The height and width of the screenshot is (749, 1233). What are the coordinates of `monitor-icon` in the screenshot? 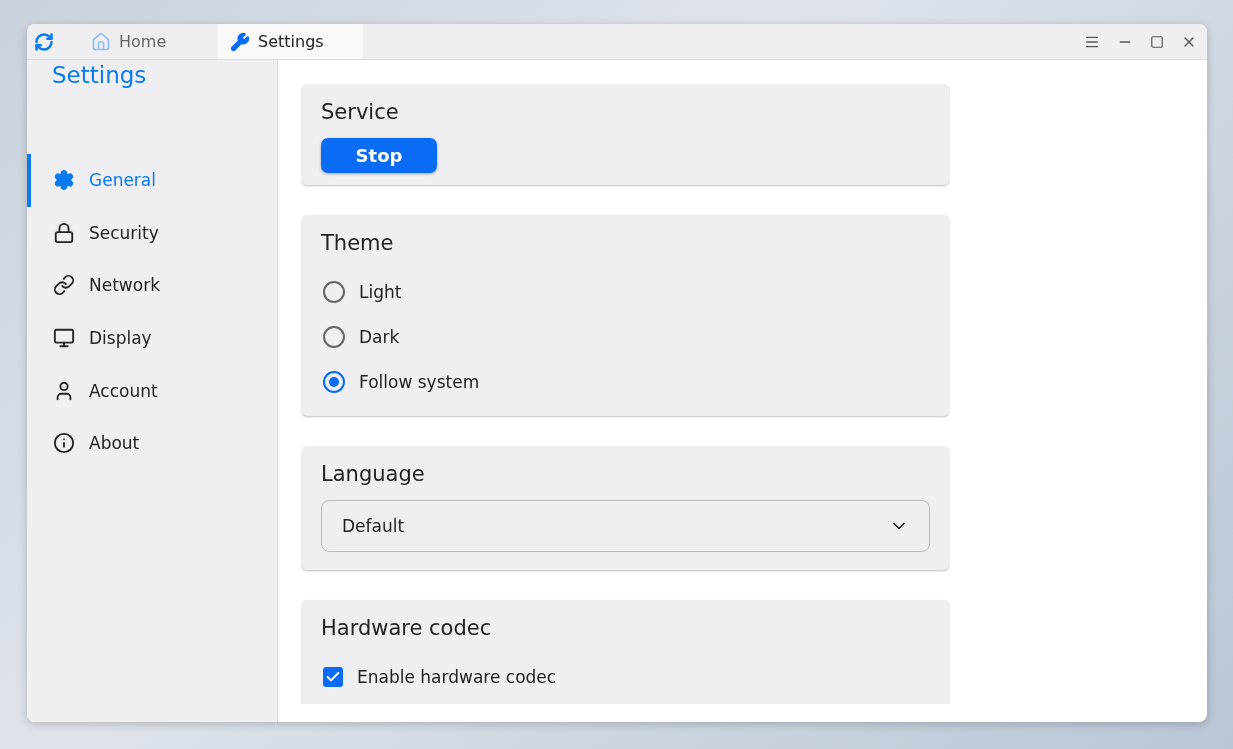 It's located at (64, 338).